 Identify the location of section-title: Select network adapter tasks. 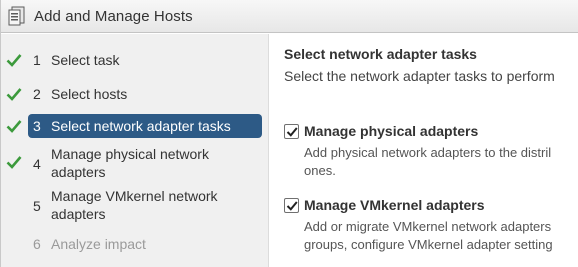
(380, 54).